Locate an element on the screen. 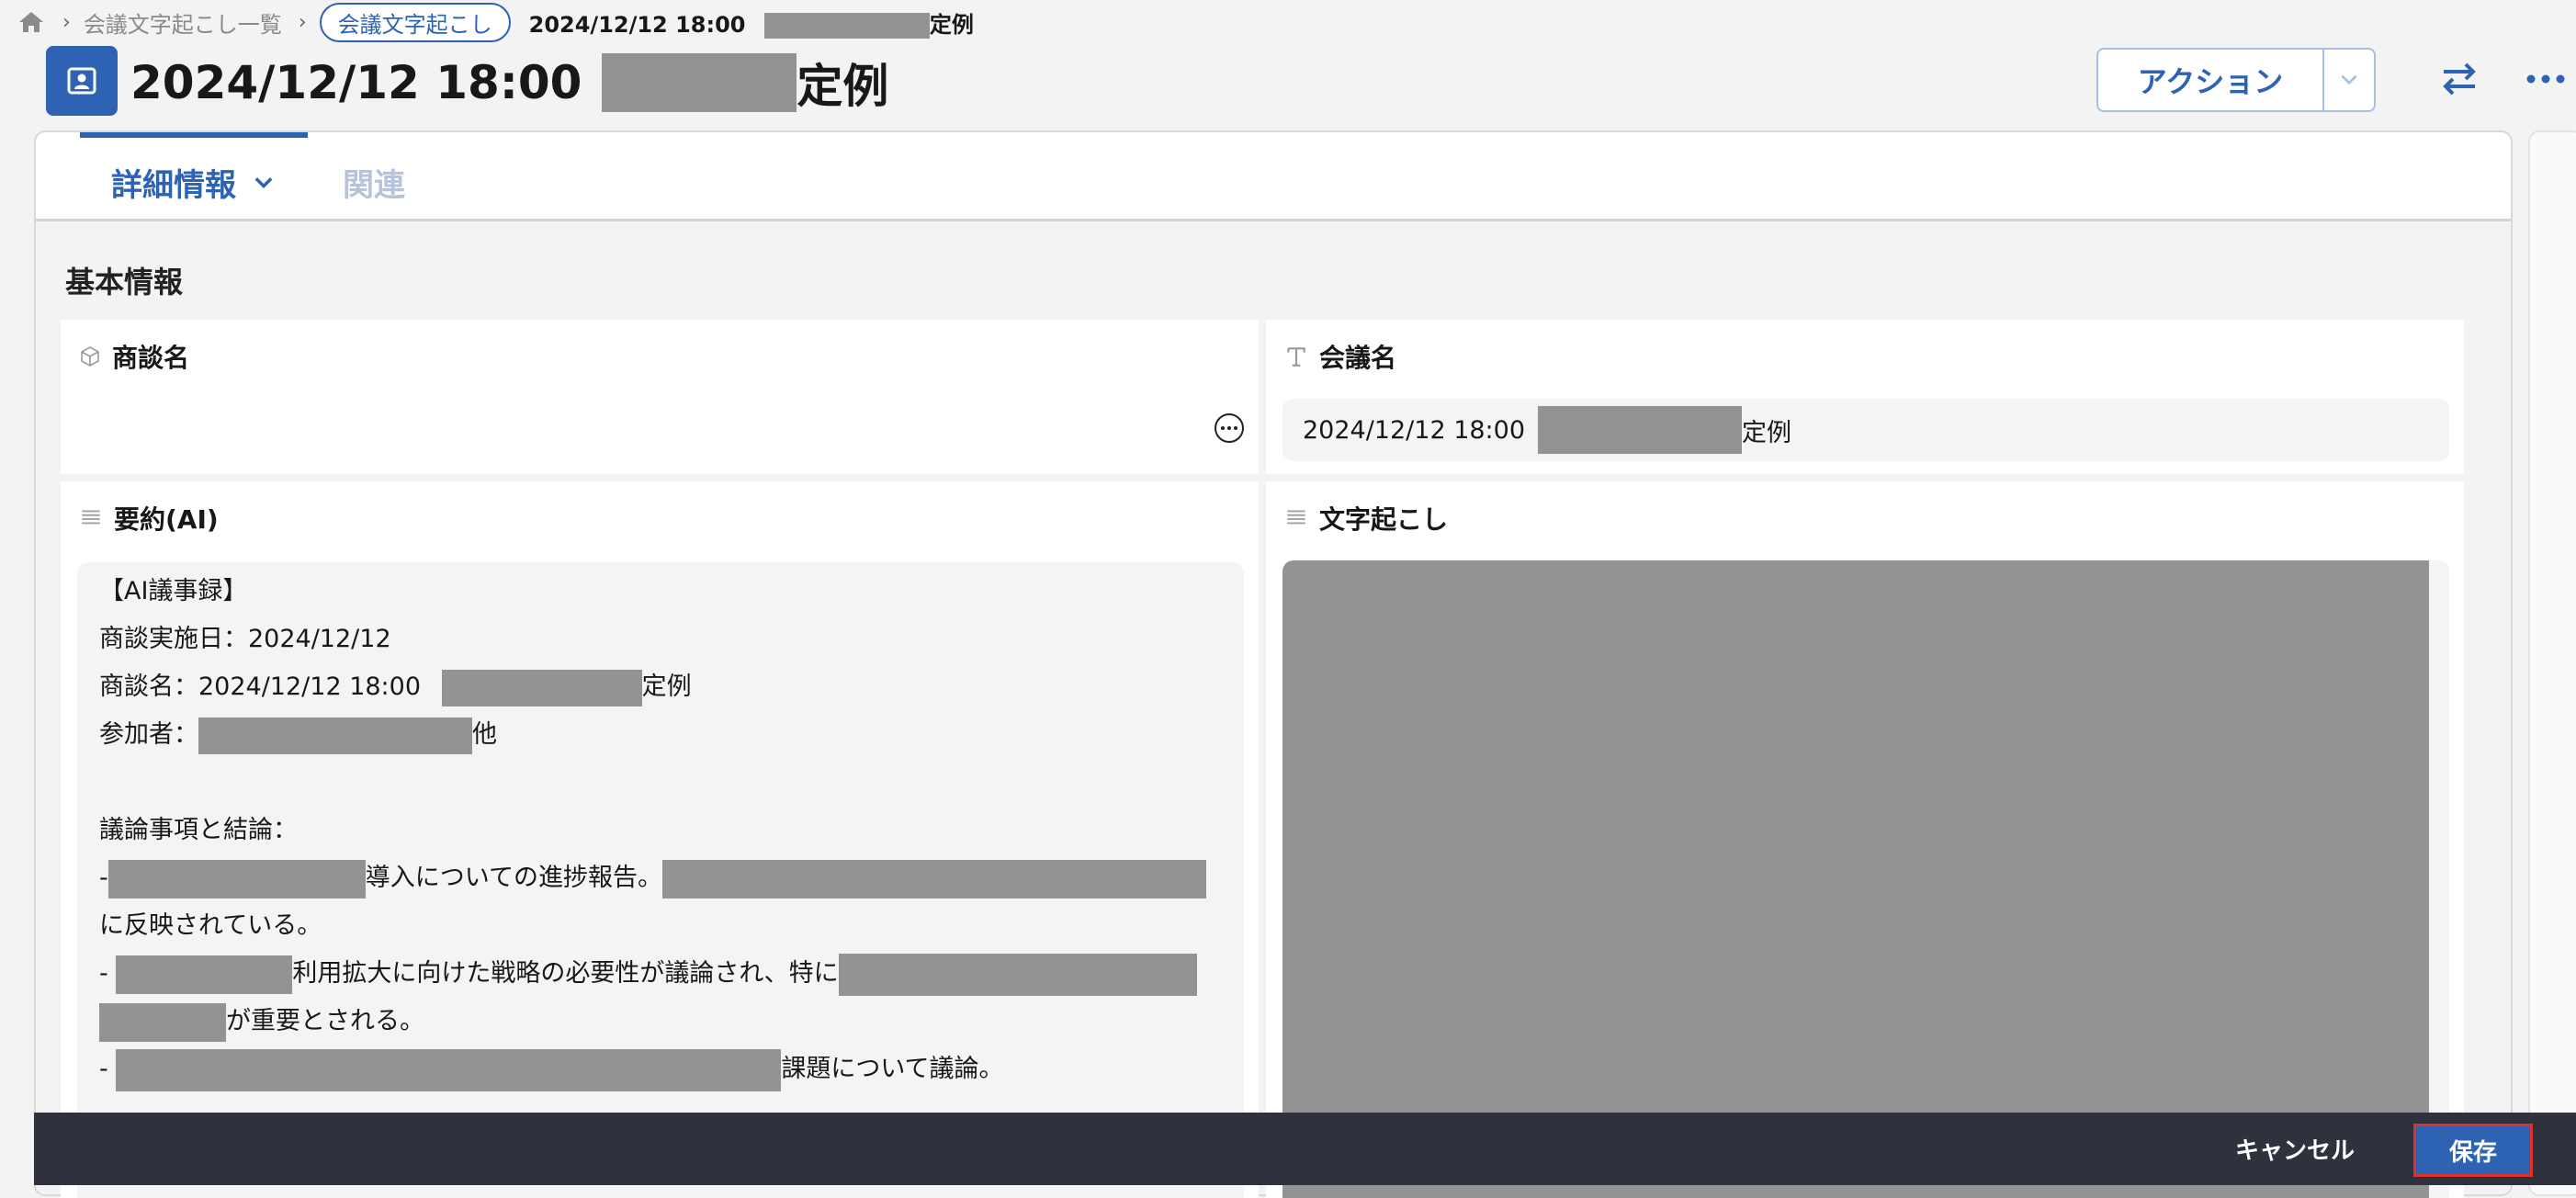 The width and height of the screenshot is (2576, 1198). meeting-name-value: 2024/12/12 18:00 定例 is located at coordinates (1865, 430).